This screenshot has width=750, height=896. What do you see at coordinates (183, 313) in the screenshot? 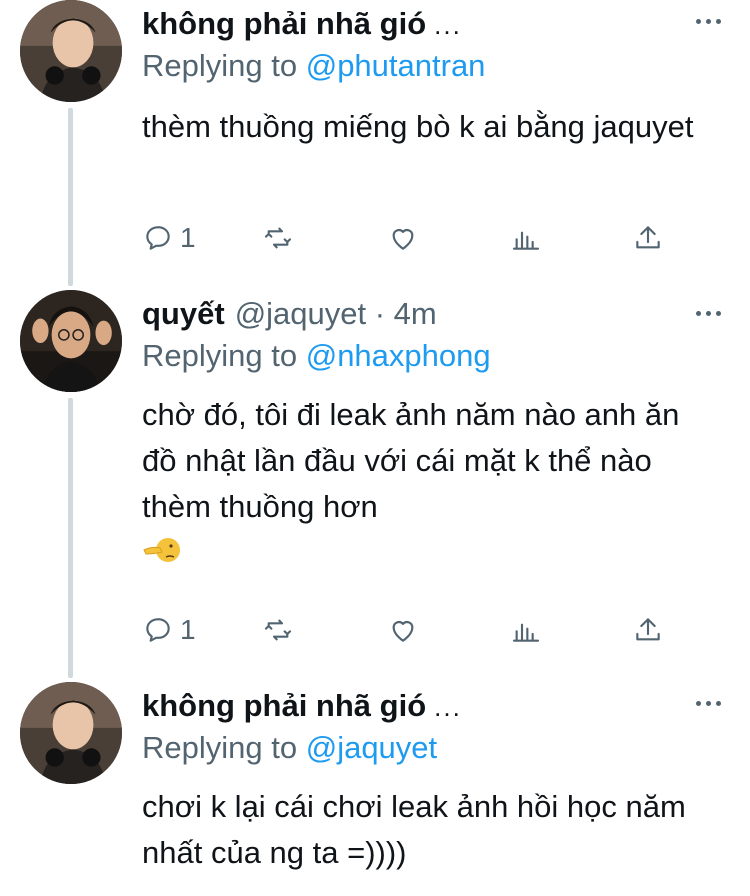
I see `display-name: quyết` at bounding box center [183, 313].